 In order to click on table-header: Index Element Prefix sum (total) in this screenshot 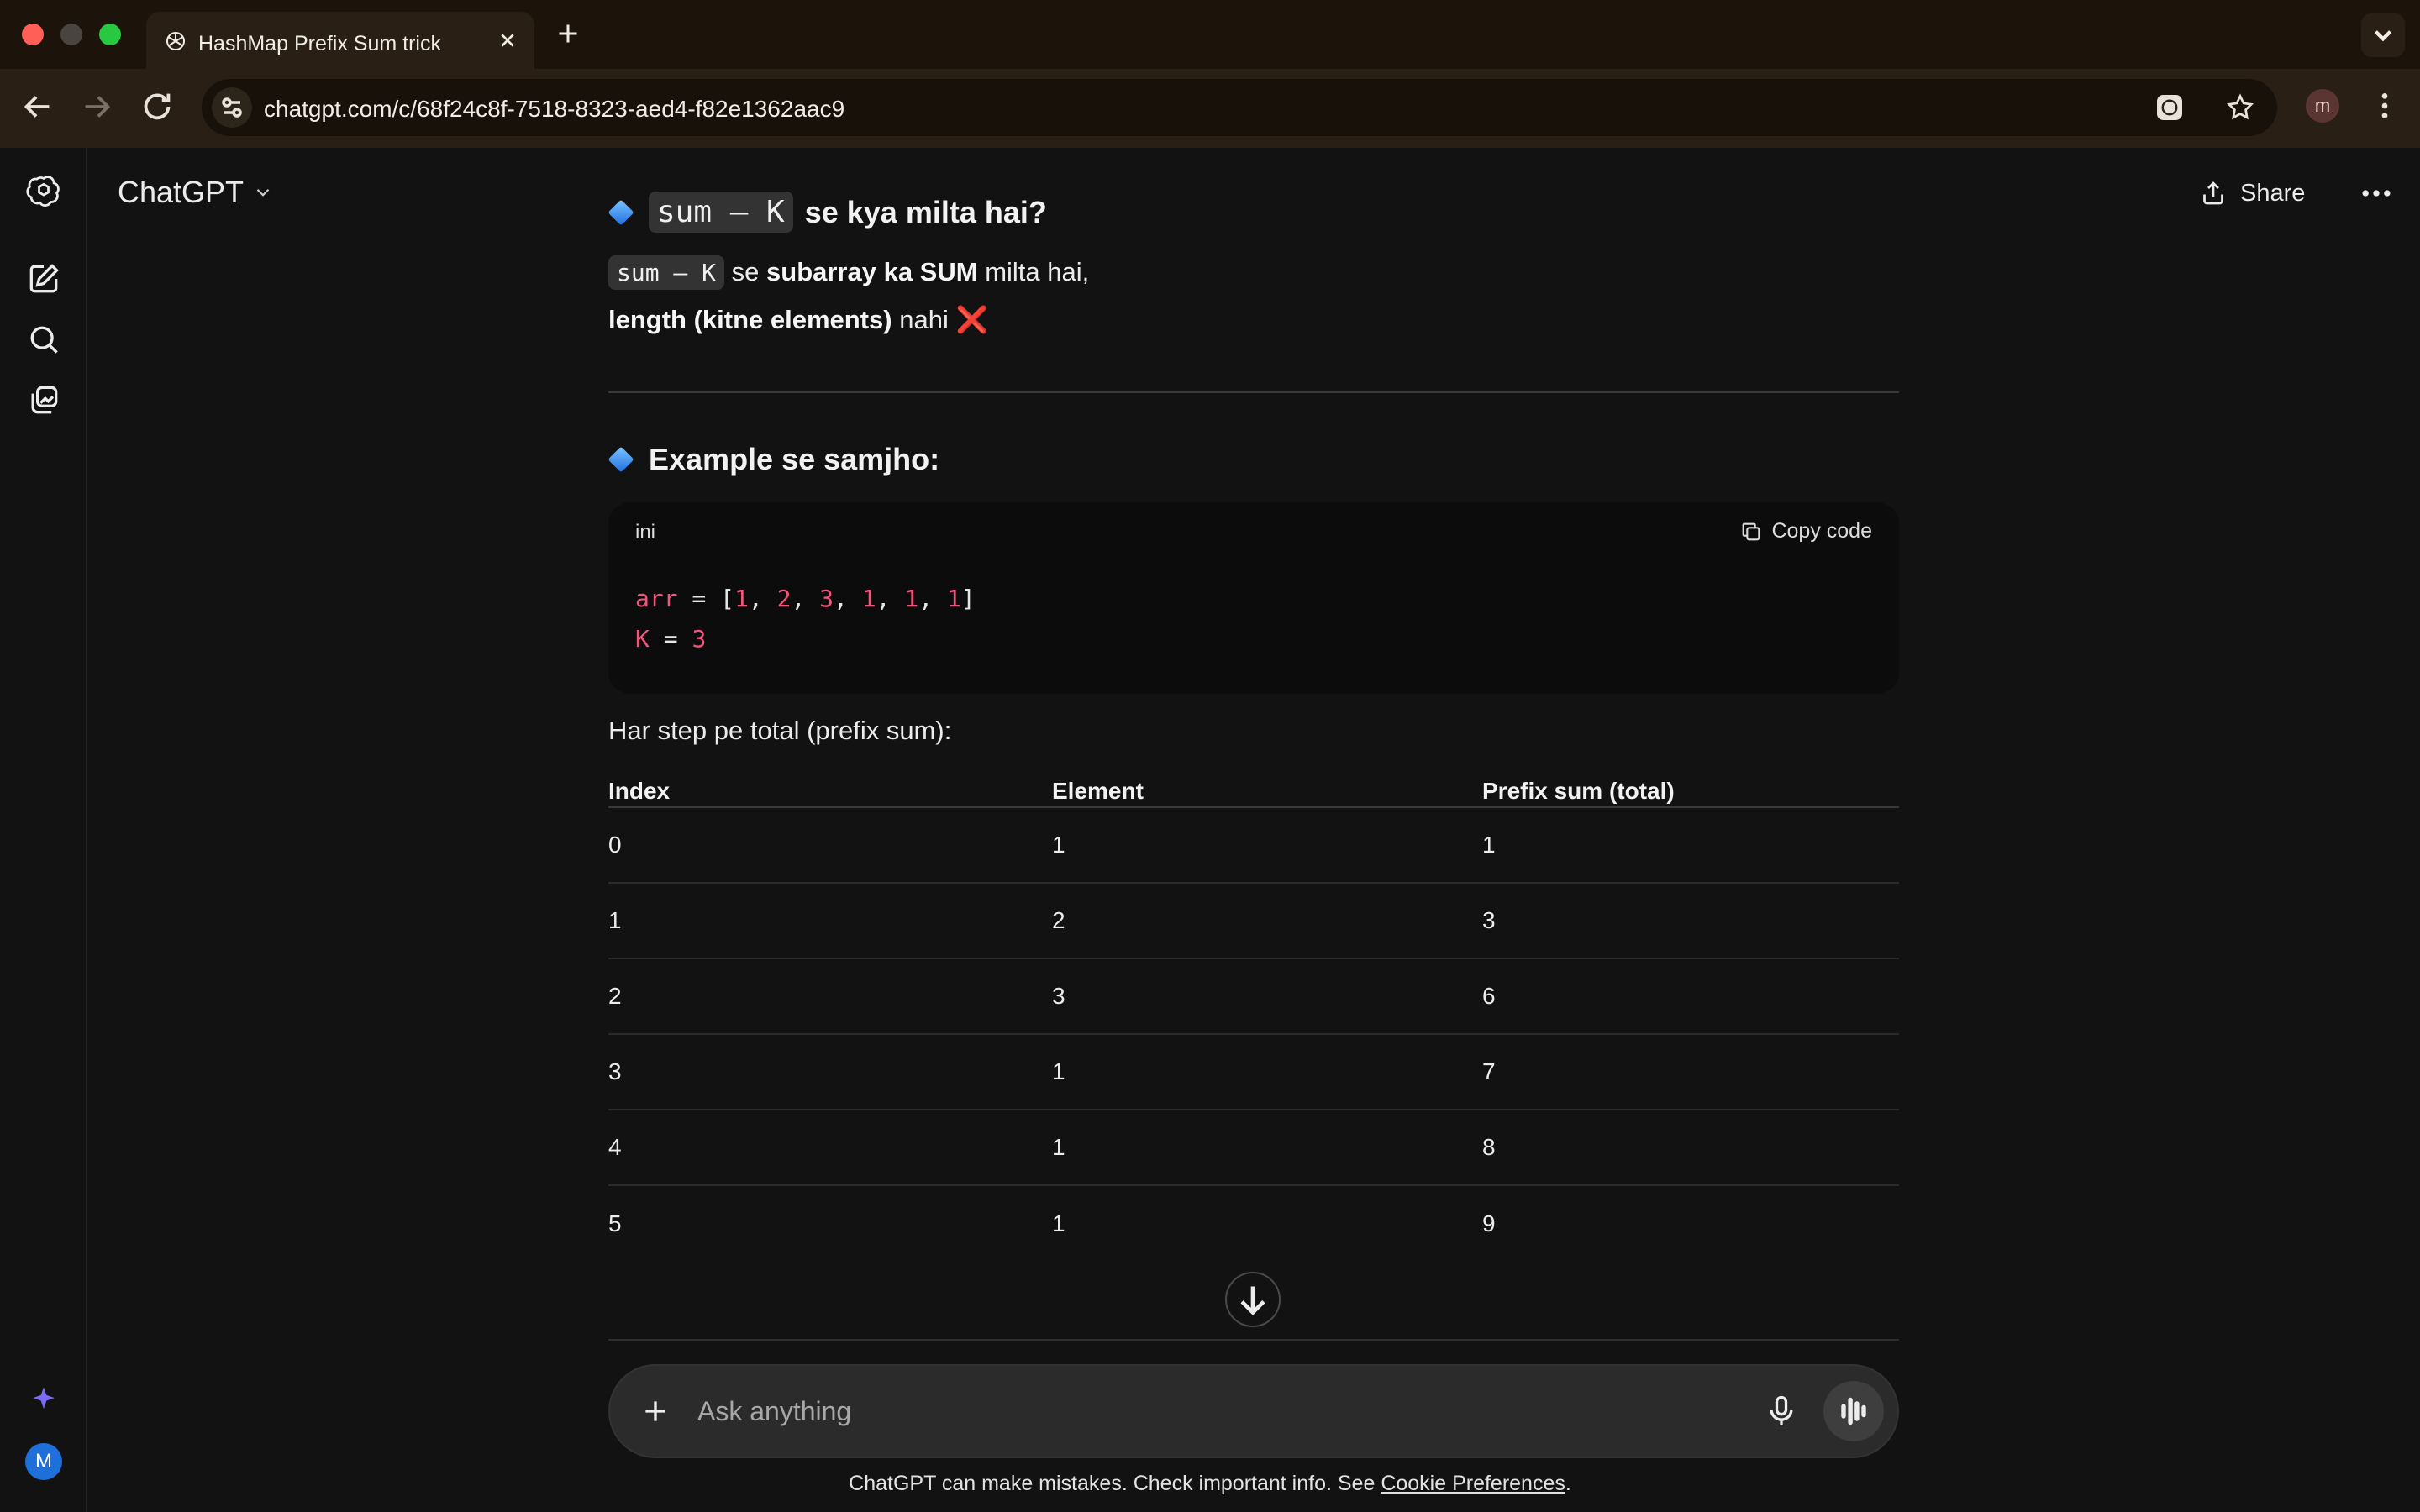, I will do `click(1254, 787)`.